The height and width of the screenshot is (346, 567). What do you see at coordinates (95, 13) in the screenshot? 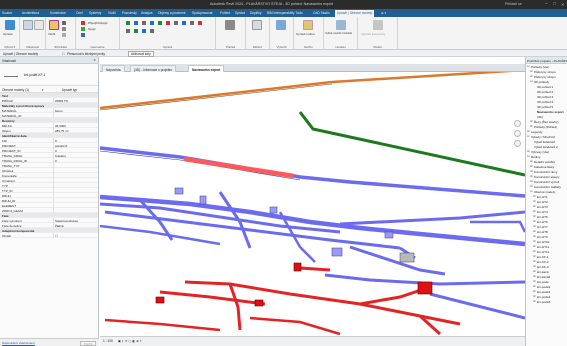
I see `menu-tab: Systémy` at bounding box center [95, 13].